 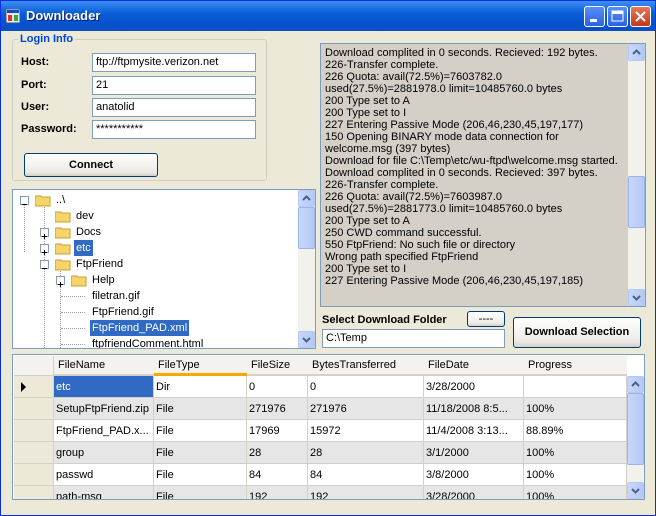 I want to click on download-selection-button: Download Selection, so click(x=577, y=332).